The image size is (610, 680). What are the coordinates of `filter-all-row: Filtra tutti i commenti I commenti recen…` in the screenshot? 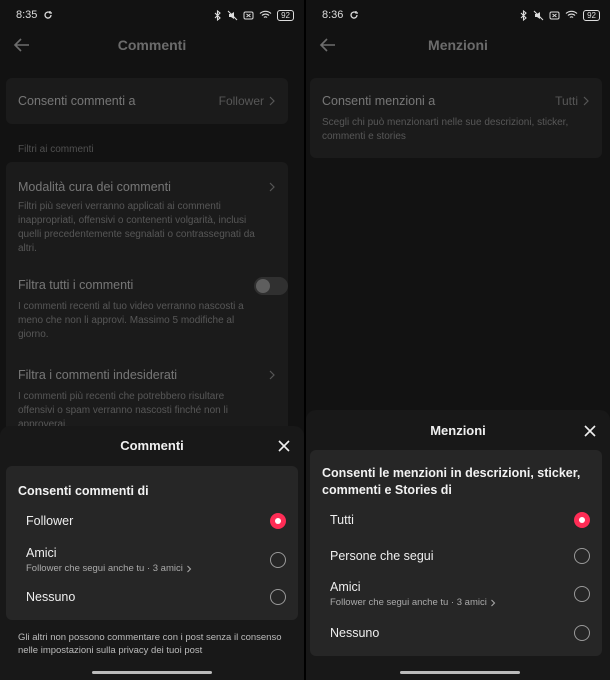 It's located at (147, 310).